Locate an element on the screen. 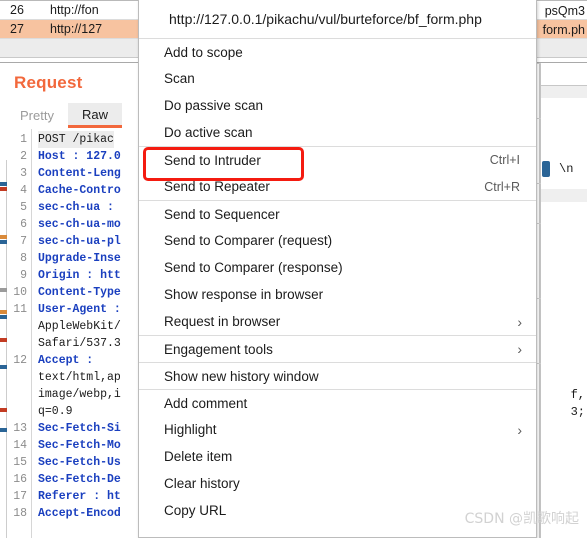 The width and height of the screenshot is (587, 538). line-number: 14 is located at coordinates (20, 445).